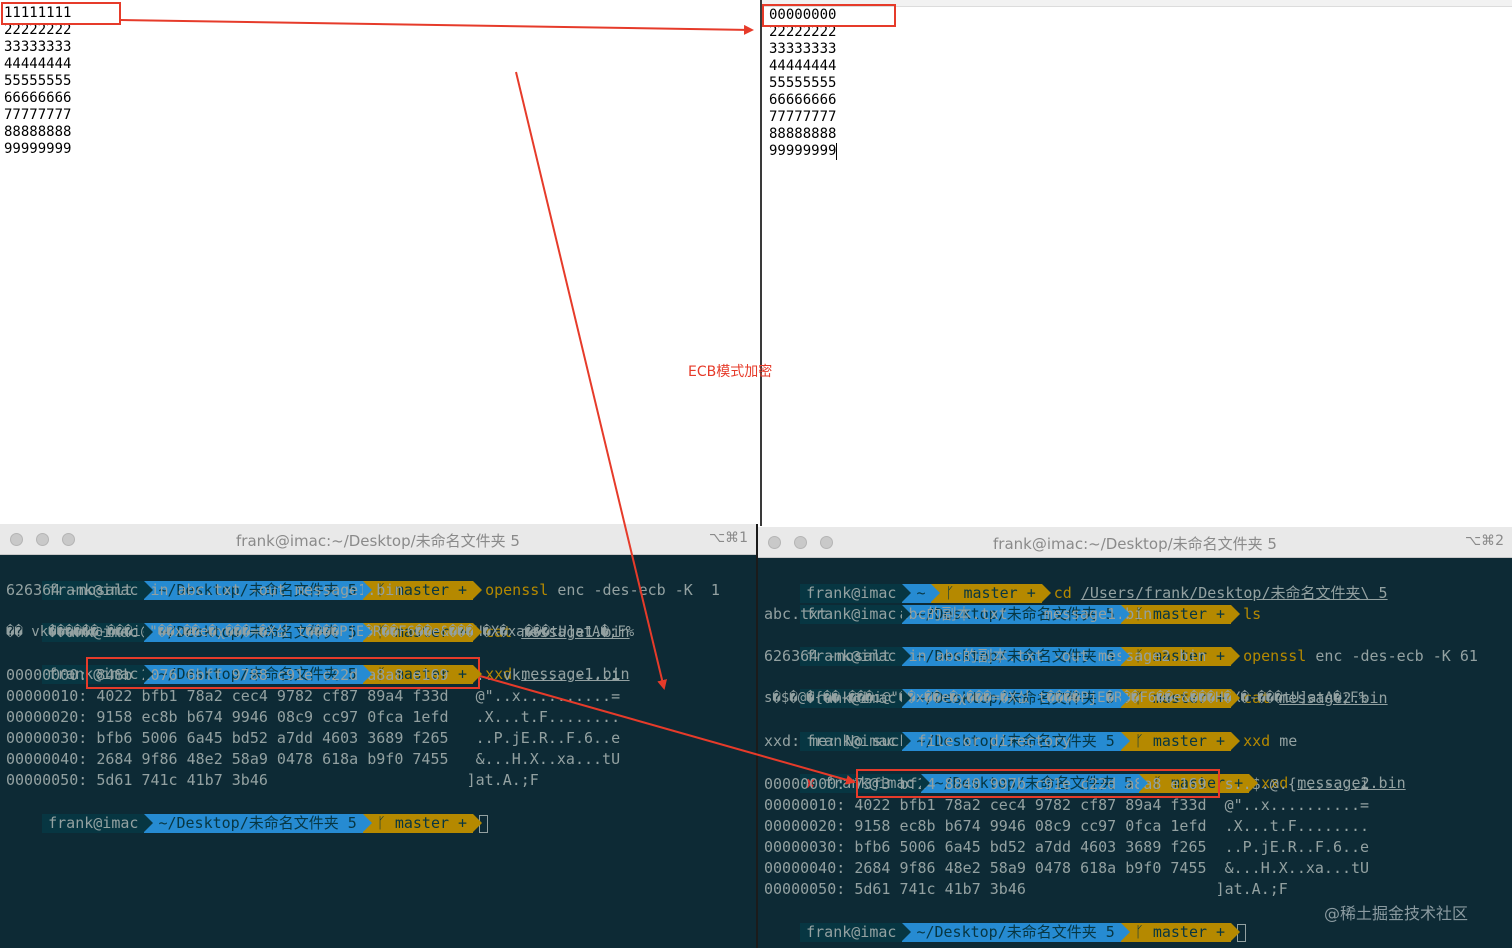 The height and width of the screenshot is (948, 1512). What do you see at coordinates (437, 27) in the screenshot?
I see `arrow-line1` at bounding box center [437, 27].